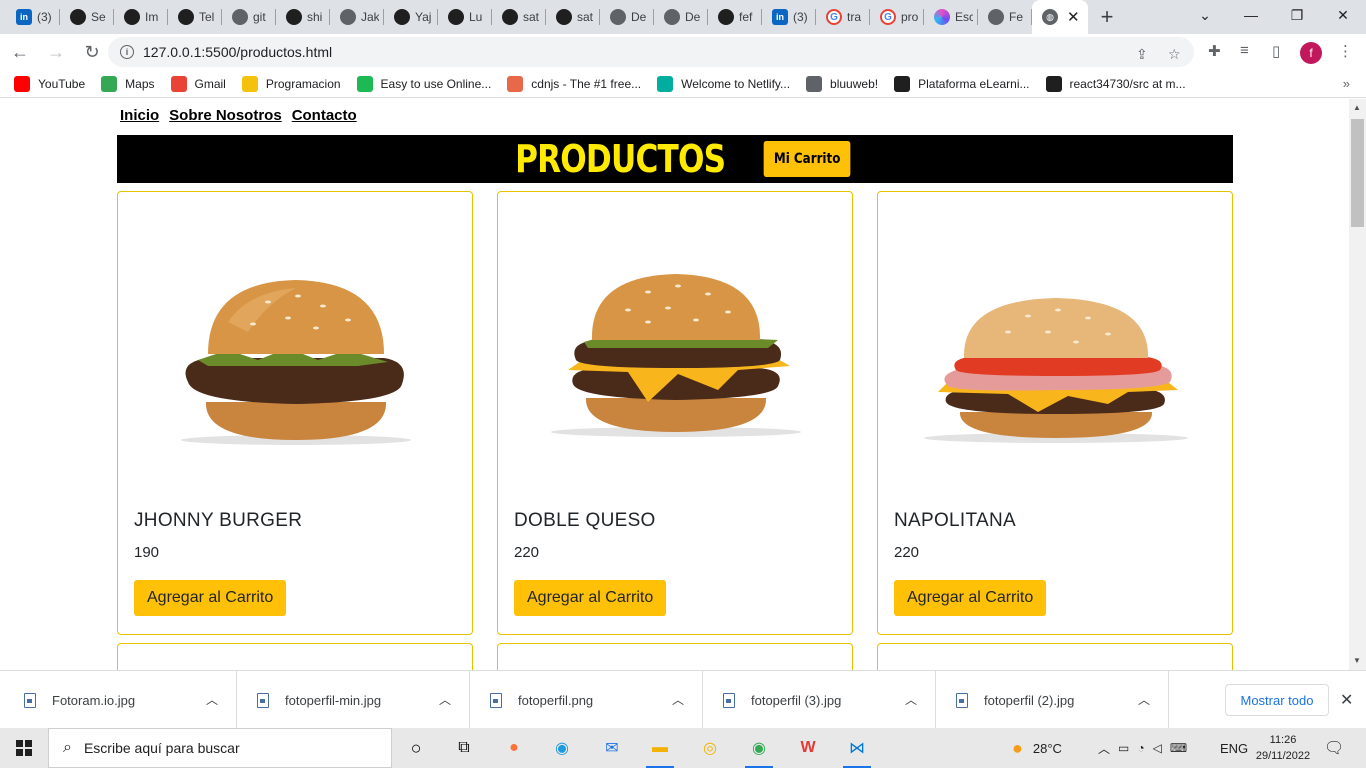  What do you see at coordinates (612, 748) in the screenshot?
I see `mail-icon: ✉` at bounding box center [612, 748].